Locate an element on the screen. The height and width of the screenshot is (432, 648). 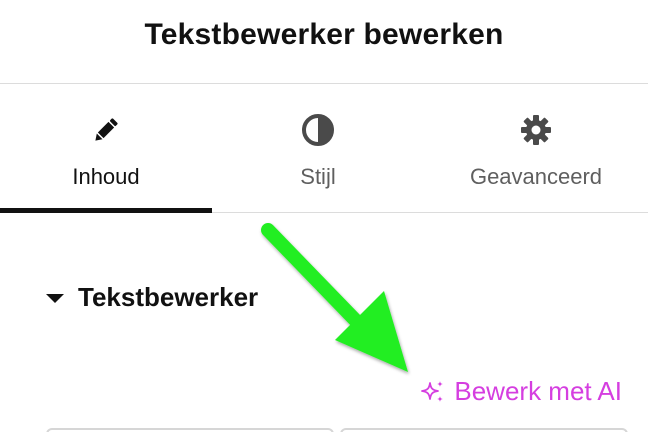
editor-toolbar-stub-right is located at coordinates (484, 430).